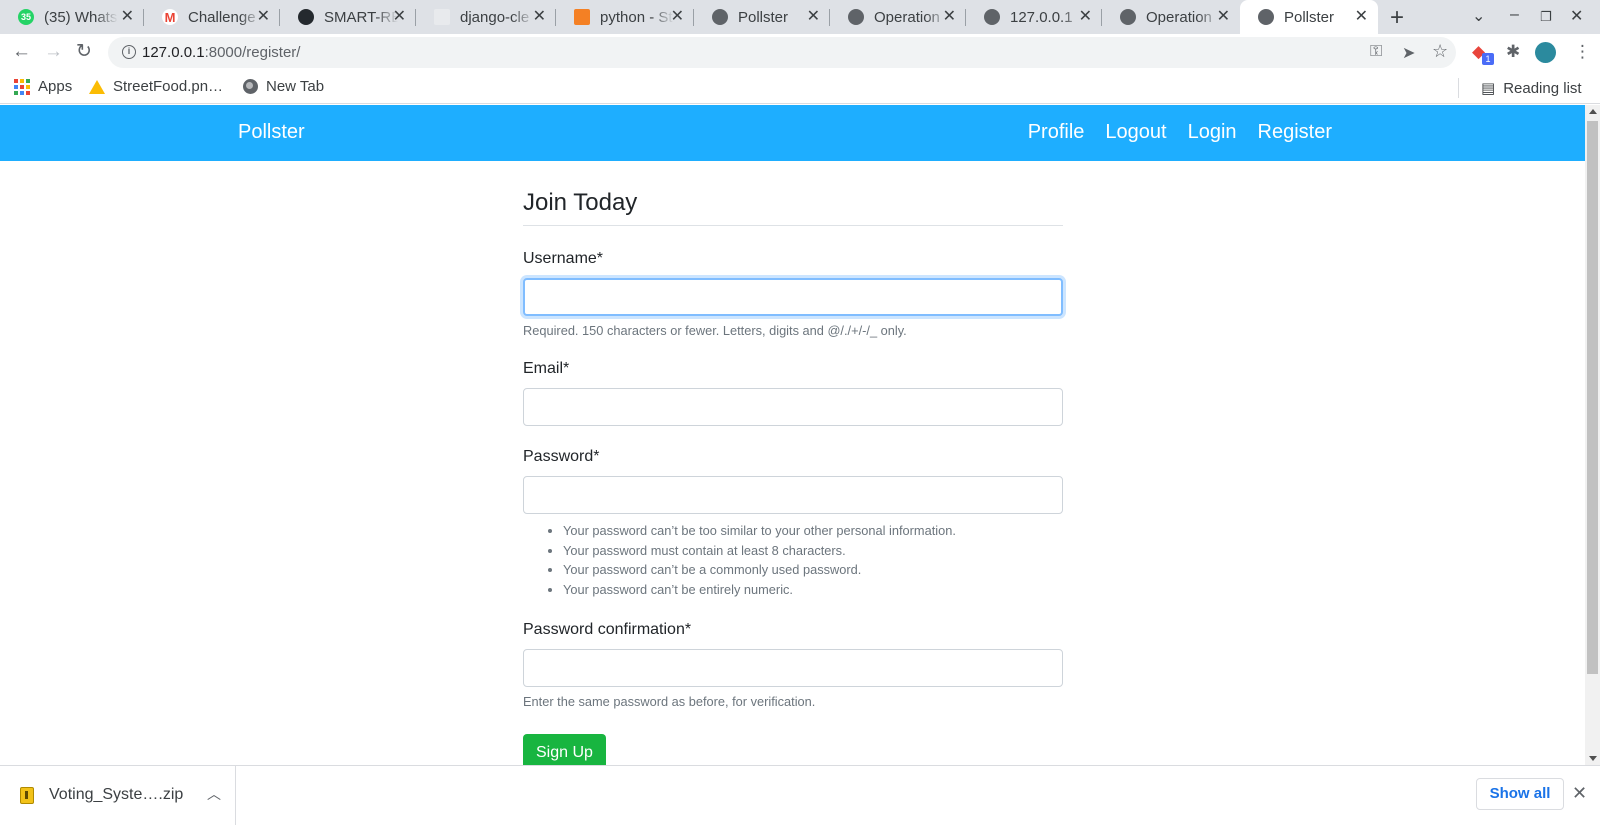 Image resolution: width=1600 pixels, height=825 pixels. Describe the element at coordinates (1514, 15) in the screenshot. I see `minimize-icon: –` at that location.